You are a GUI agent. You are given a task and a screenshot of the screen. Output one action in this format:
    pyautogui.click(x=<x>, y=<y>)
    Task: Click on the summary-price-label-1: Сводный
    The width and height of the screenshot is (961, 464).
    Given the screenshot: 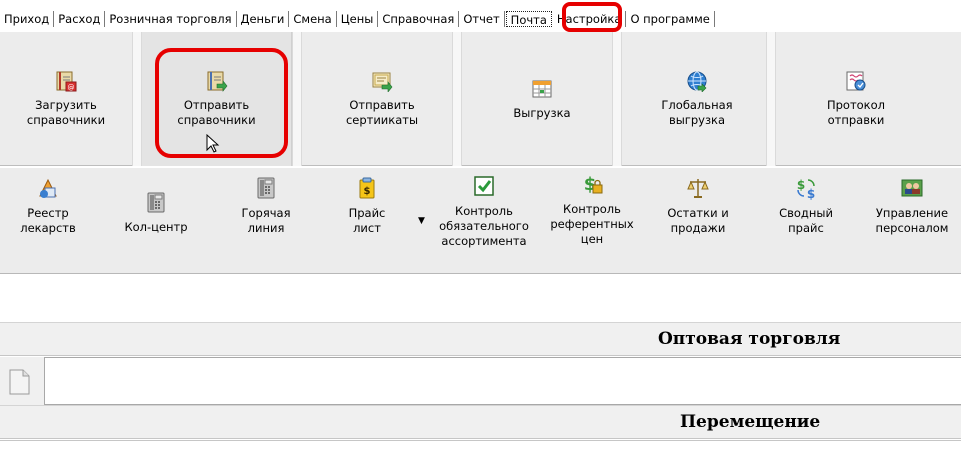 What is the action you would take?
    pyautogui.click(x=806, y=213)
    